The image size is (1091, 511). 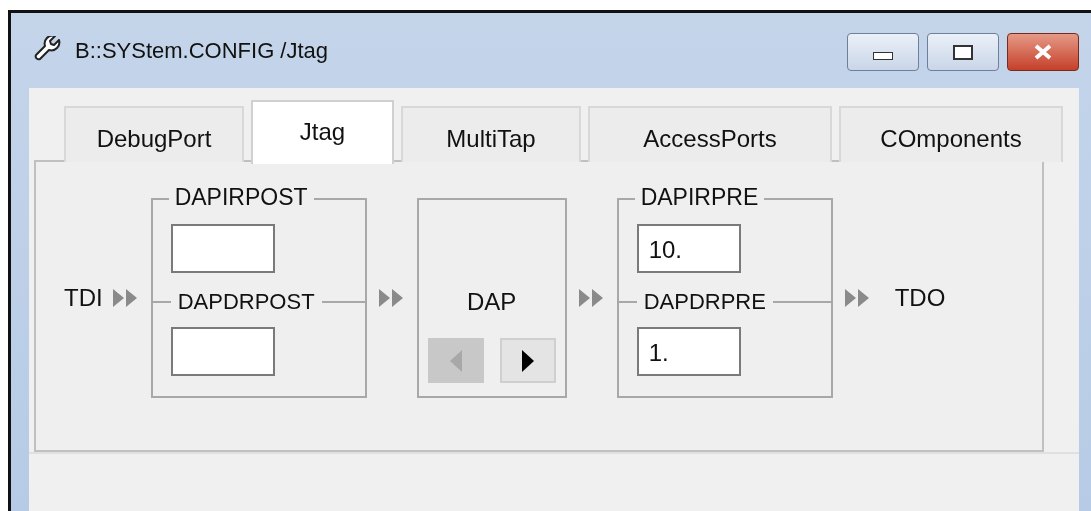 What do you see at coordinates (883, 52) in the screenshot?
I see `minimize-button` at bounding box center [883, 52].